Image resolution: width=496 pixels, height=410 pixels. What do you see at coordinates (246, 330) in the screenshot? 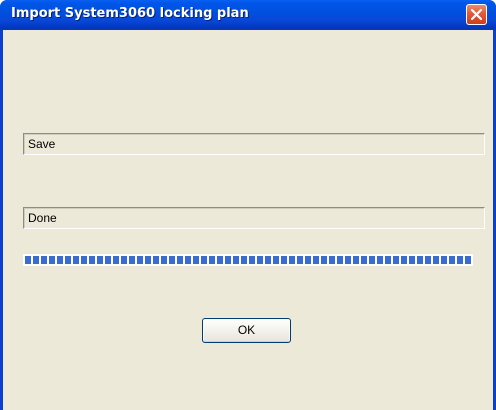
I see `ok-button: OK` at bounding box center [246, 330].